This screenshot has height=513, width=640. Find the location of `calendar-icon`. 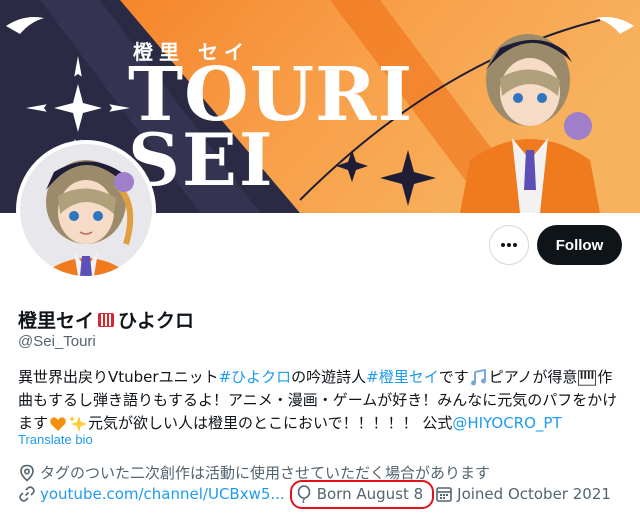

calendar-icon is located at coordinates (444, 494).